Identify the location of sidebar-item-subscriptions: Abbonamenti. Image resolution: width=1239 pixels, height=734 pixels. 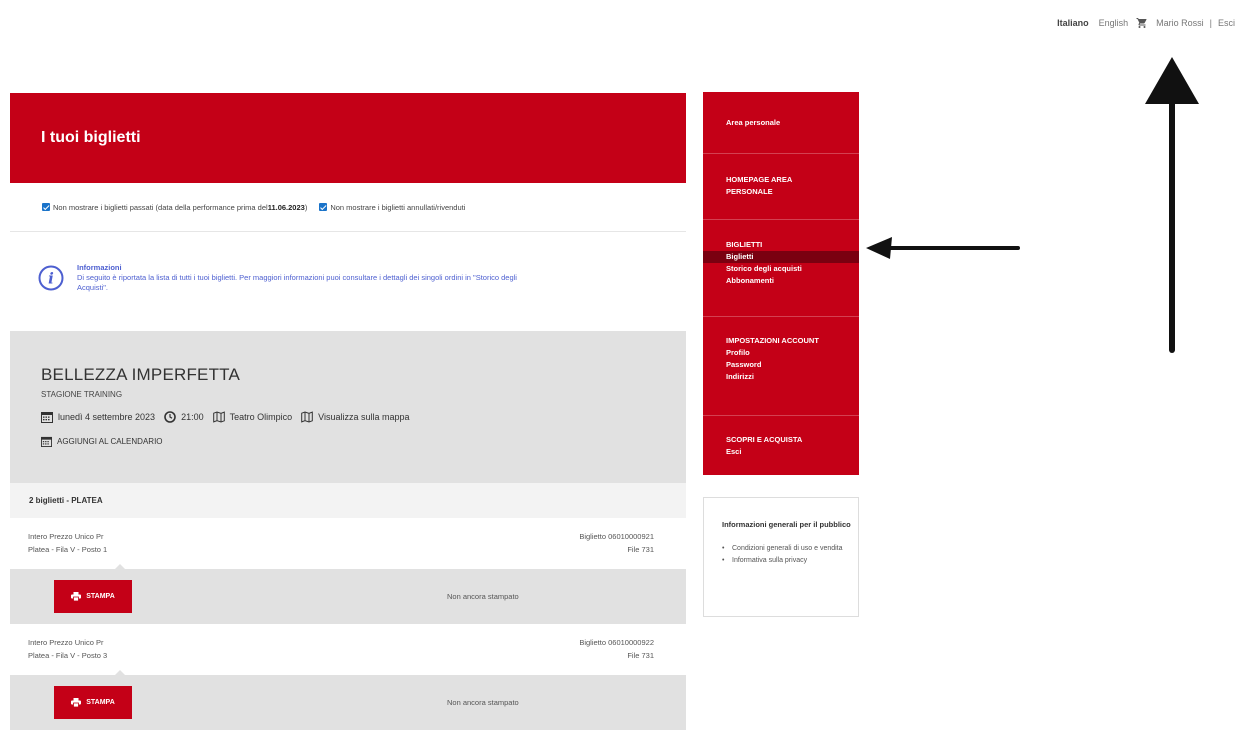
(792, 281).